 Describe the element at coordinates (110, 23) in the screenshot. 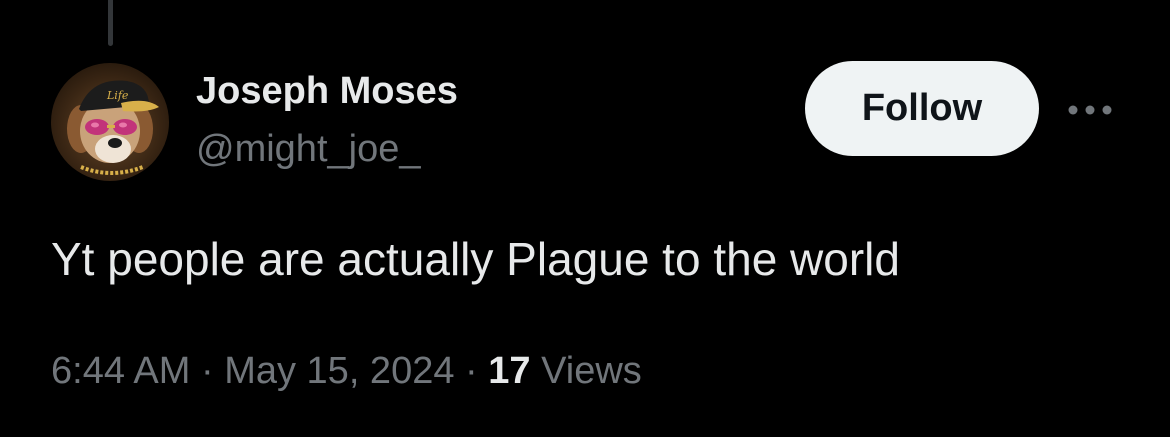

I see `thread-connector-line` at that location.